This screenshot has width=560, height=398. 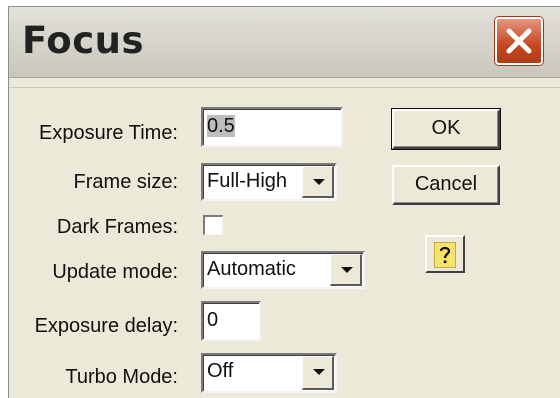 What do you see at coordinates (117, 227) in the screenshot?
I see `dark-frames-label: Dark Frames:` at bounding box center [117, 227].